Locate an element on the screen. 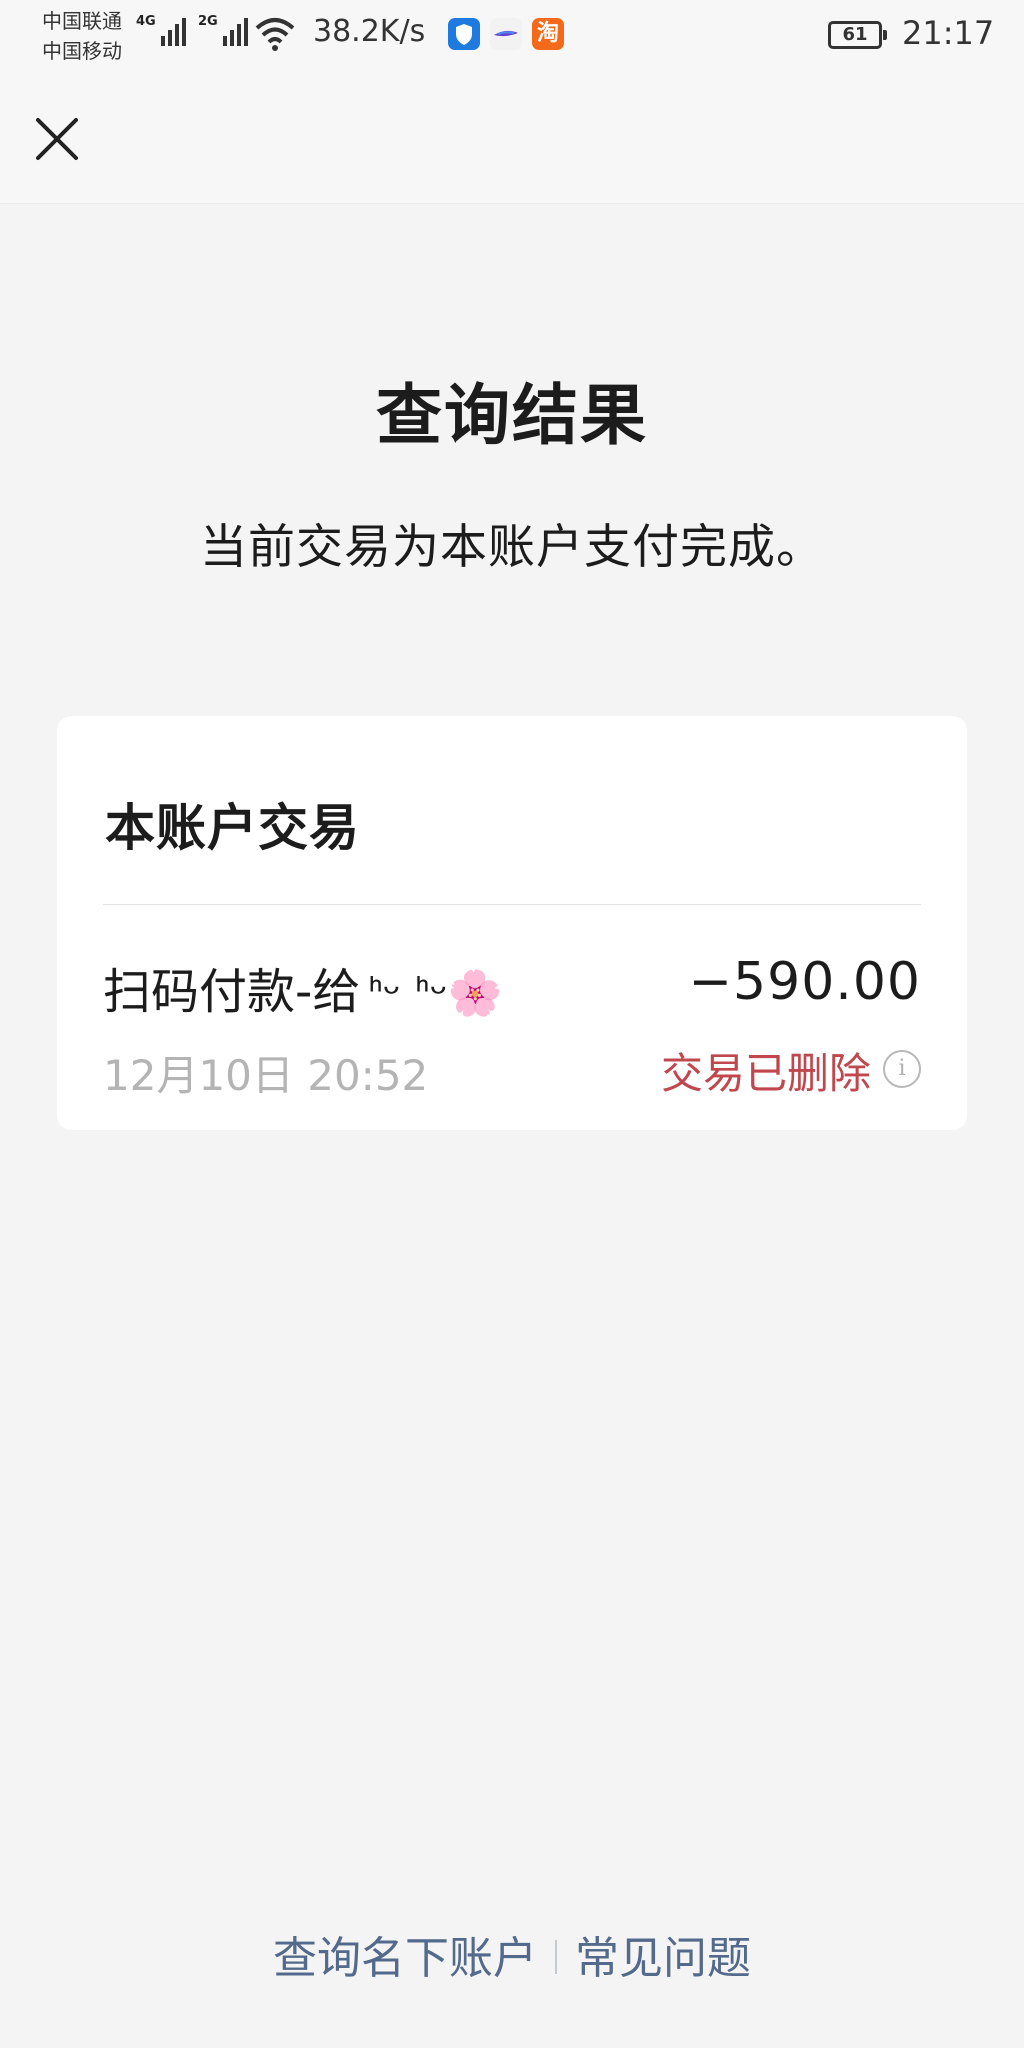  transaction-type: 扫码付款-给 is located at coordinates (232, 992).